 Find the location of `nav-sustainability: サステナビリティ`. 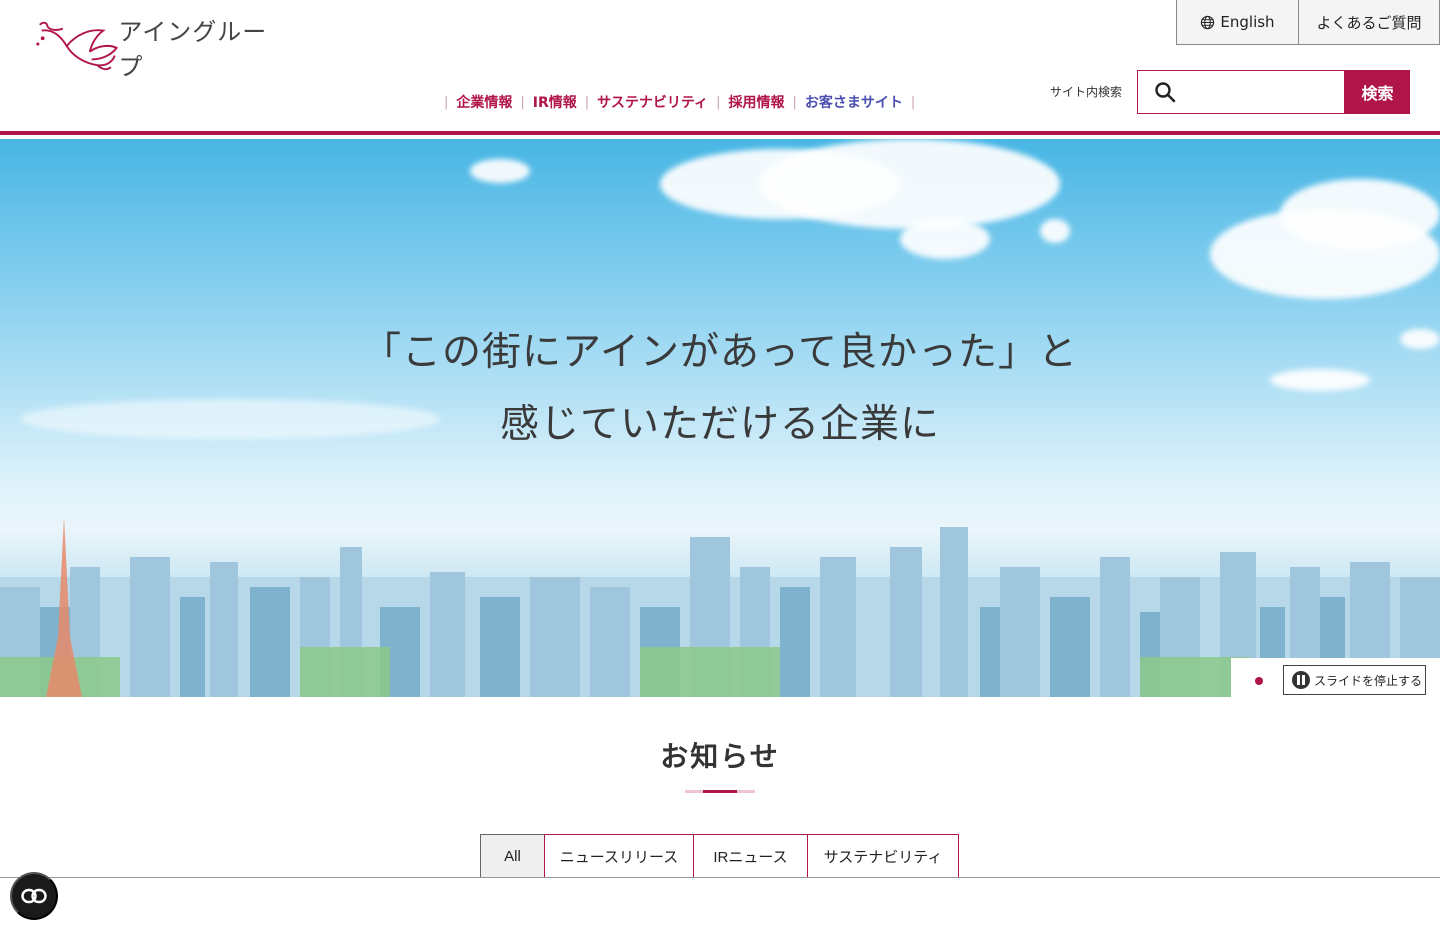

nav-sustainability: サステナビリティ is located at coordinates (652, 102).